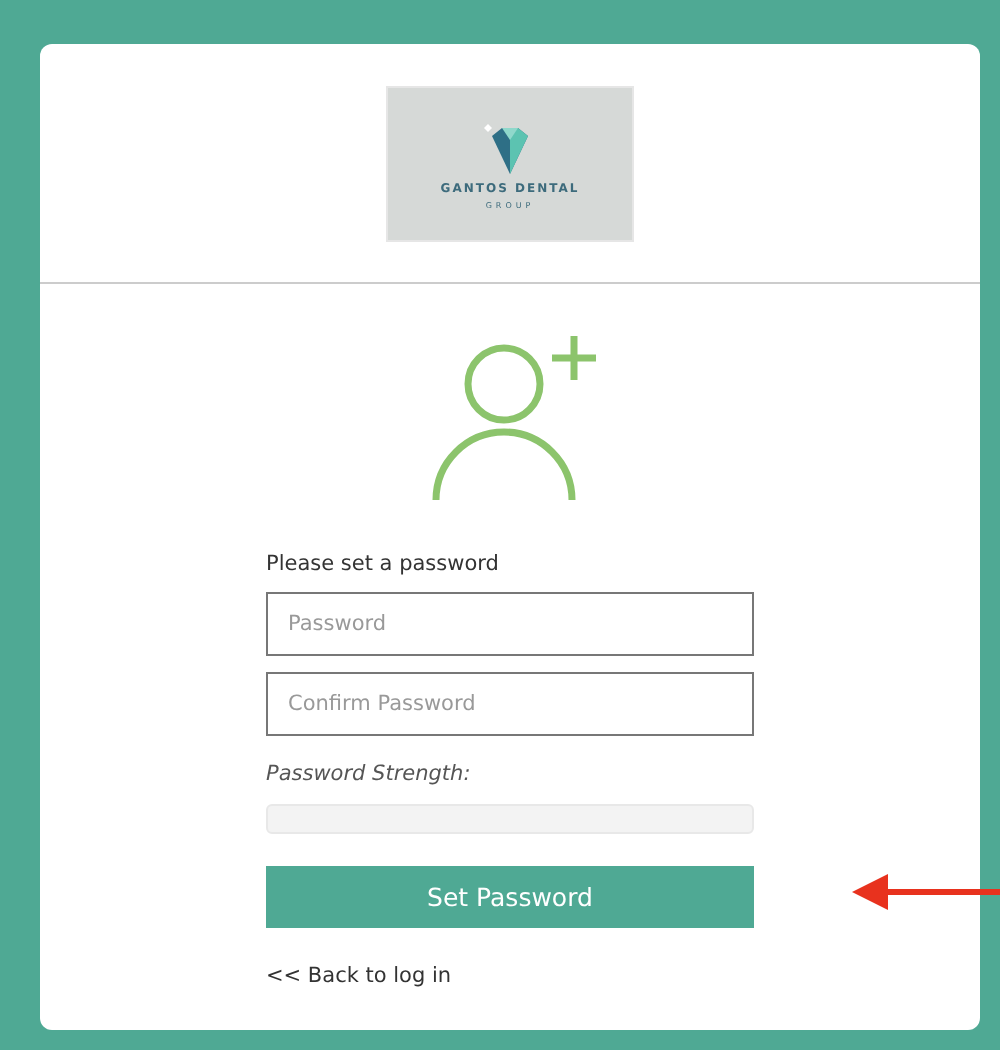 The width and height of the screenshot is (1000, 1050). What do you see at coordinates (510, 624) in the screenshot?
I see `password-field: Password` at bounding box center [510, 624].